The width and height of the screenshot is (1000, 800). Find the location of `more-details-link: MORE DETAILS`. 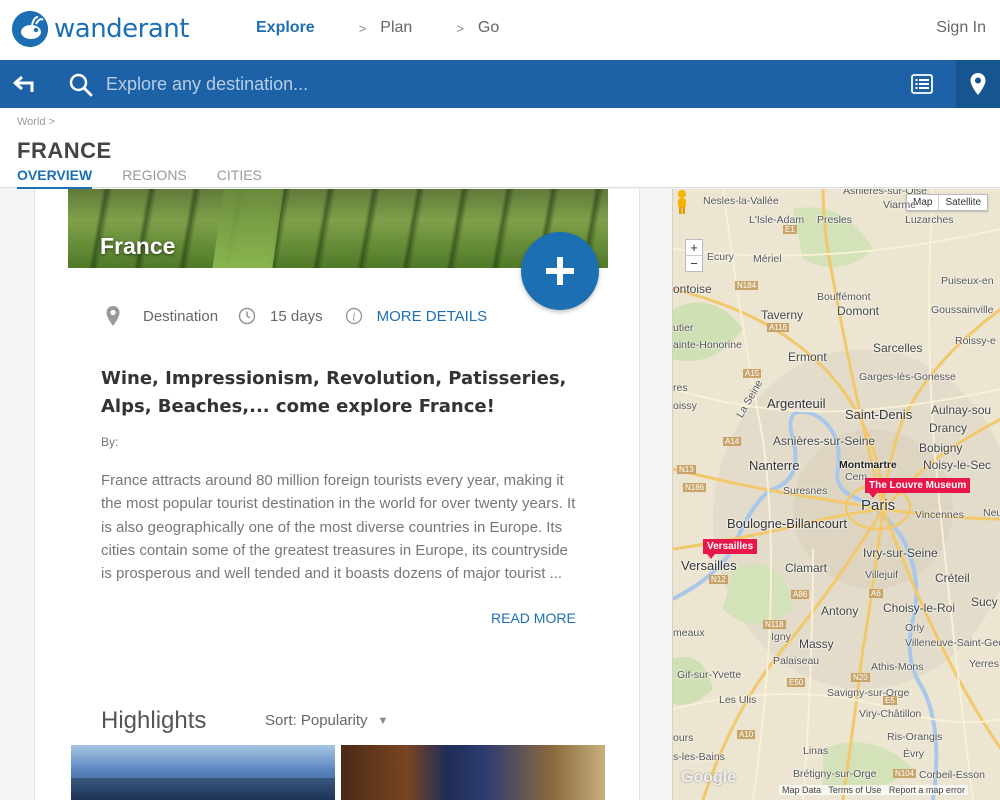

more-details-link: MORE DETAILS is located at coordinates (432, 316).